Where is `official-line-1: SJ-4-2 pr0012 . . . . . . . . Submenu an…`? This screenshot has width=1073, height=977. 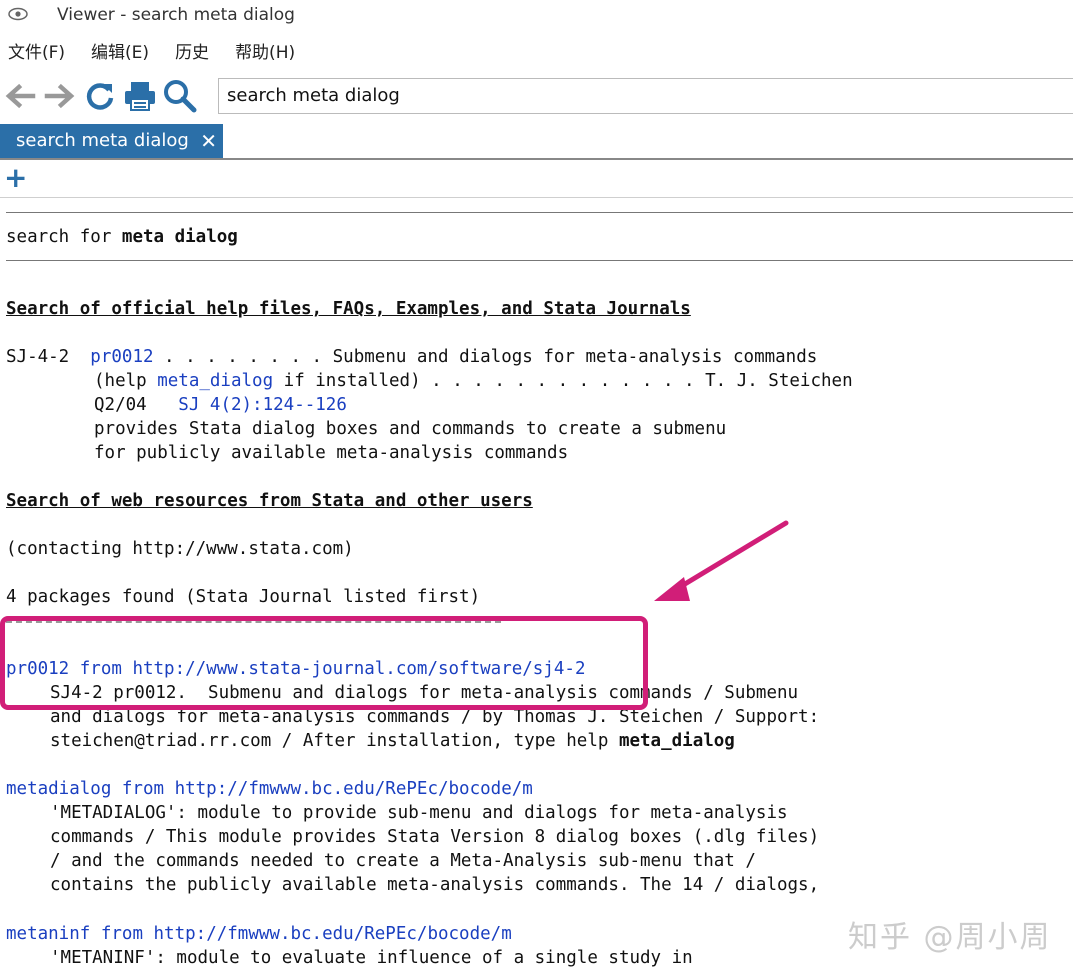 official-line-1: SJ-4-2 pr0012 . . . . . . . . Submenu an… is located at coordinates (411, 357).